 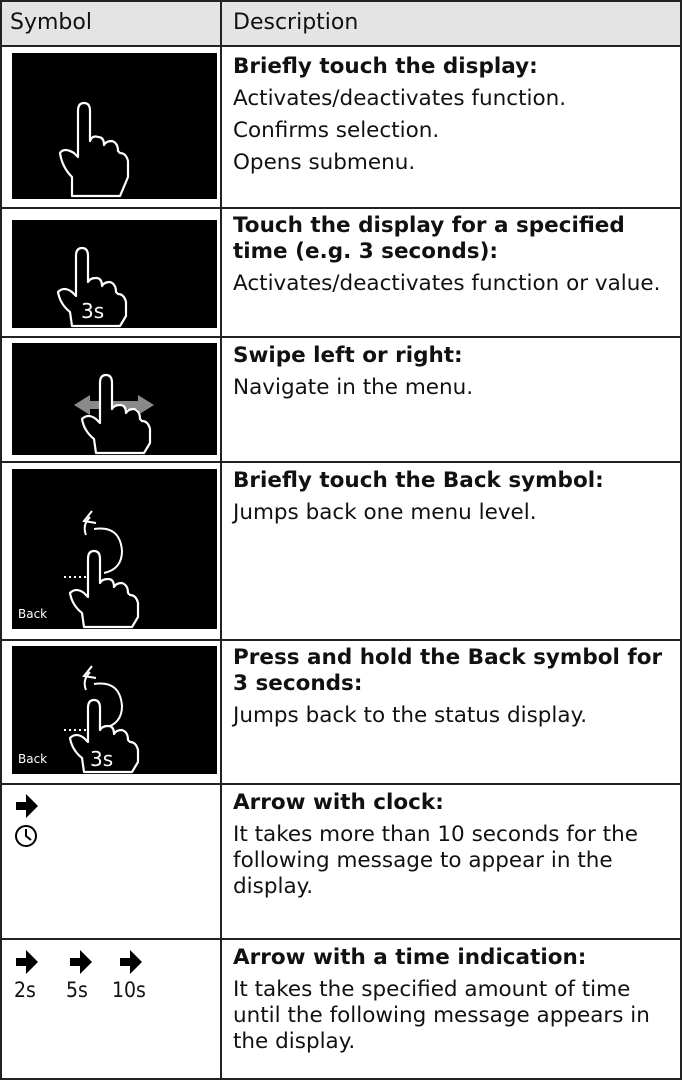 I want to click on header-symbol: Symbol, so click(x=51, y=22).